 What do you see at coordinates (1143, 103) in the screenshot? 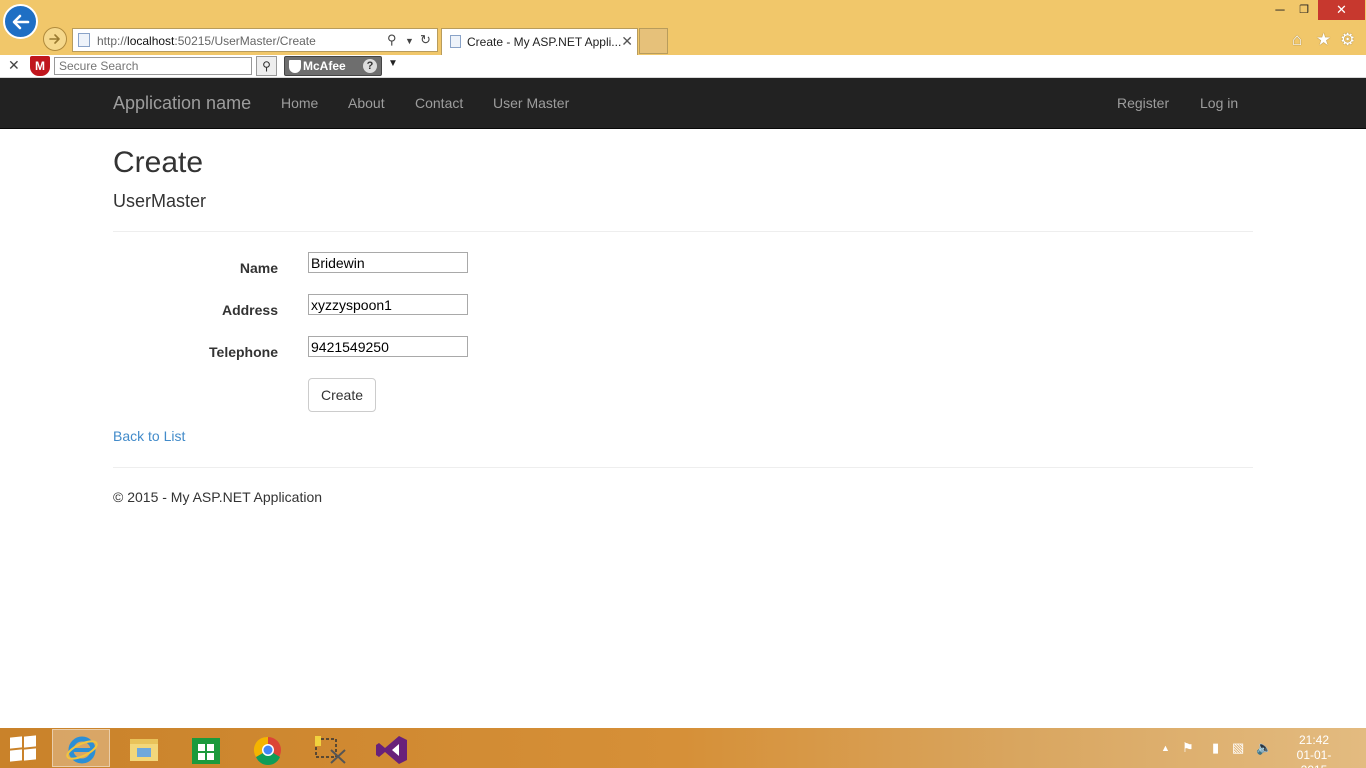
I see `nav-register: Register` at bounding box center [1143, 103].